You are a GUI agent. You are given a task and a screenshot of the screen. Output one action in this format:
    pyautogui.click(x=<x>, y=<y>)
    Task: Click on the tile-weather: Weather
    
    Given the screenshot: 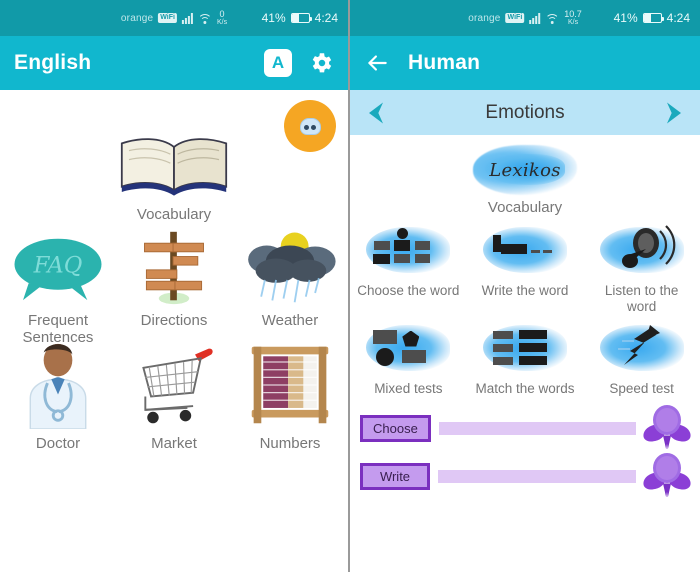 What is the action you would take?
    pyautogui.click(x=290, y=285)
    